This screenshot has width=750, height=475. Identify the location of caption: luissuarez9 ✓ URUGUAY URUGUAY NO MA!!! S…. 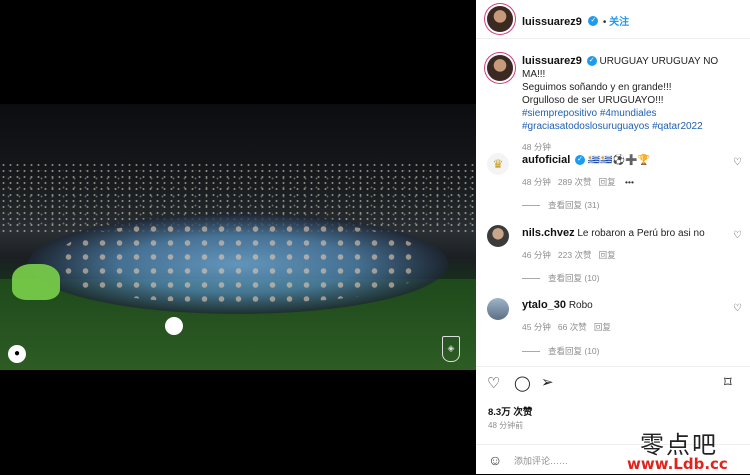
(632, 104).